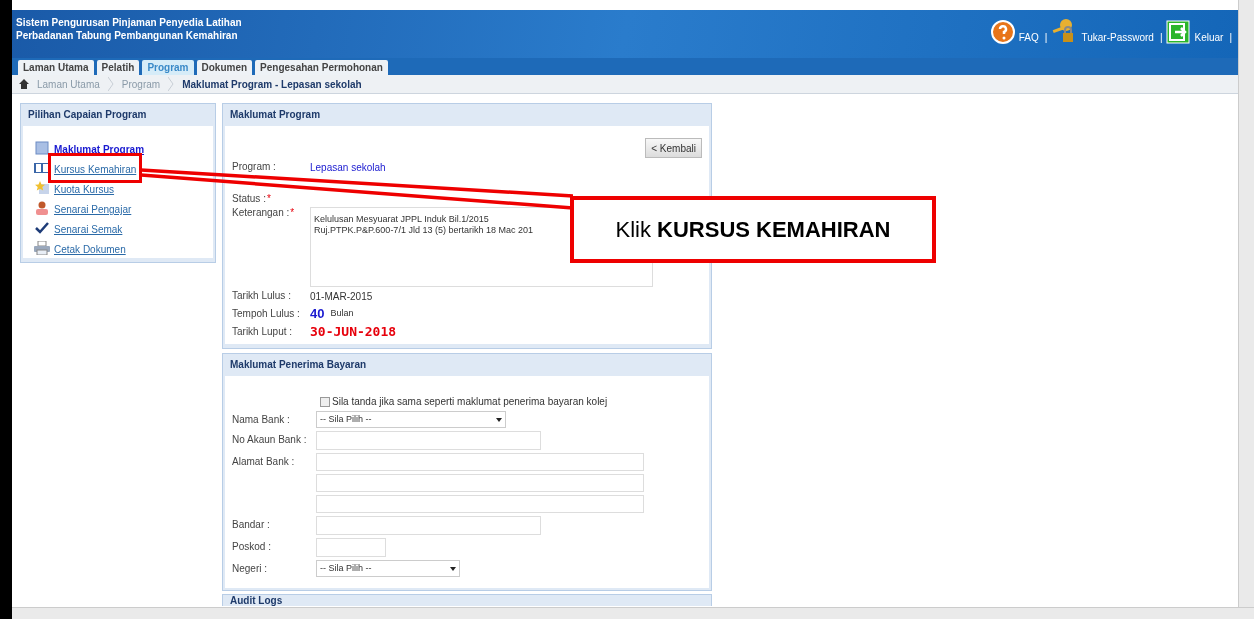 Image resolution: width=1254 pixels, height=619 pixels. Describe the element at coordinates (275, 115) in the screenshot. I see `panel-title: Maklumat Program` at that location.